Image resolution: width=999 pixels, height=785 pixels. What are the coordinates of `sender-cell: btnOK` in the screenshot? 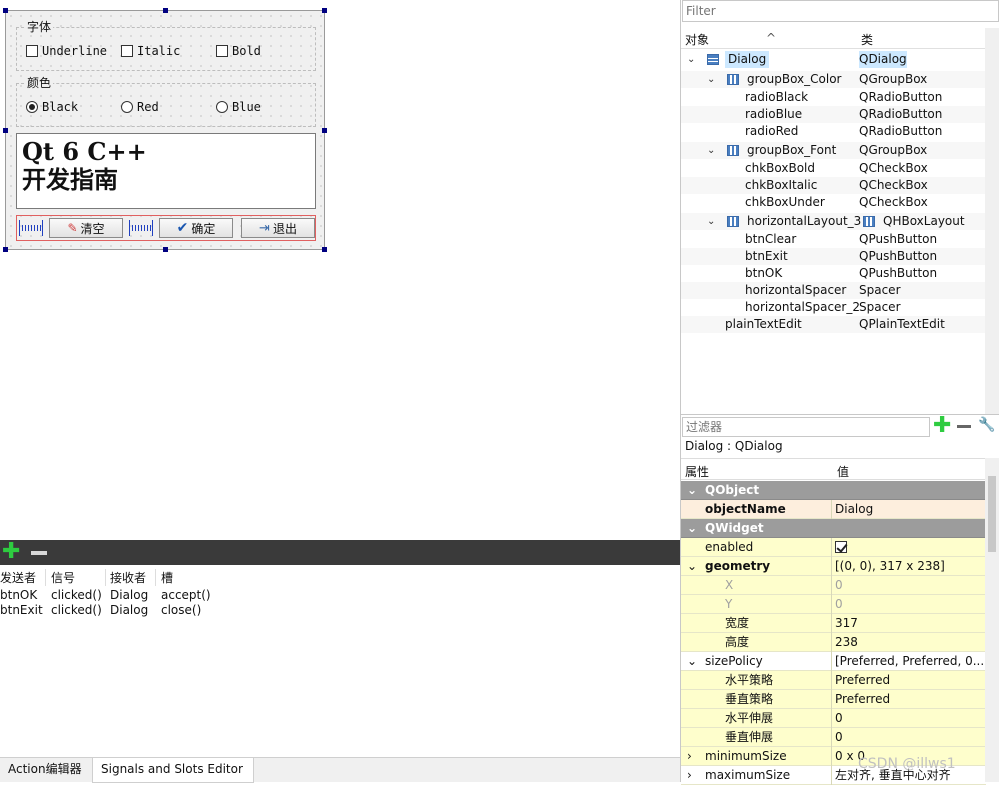 It's located at (18, 595).